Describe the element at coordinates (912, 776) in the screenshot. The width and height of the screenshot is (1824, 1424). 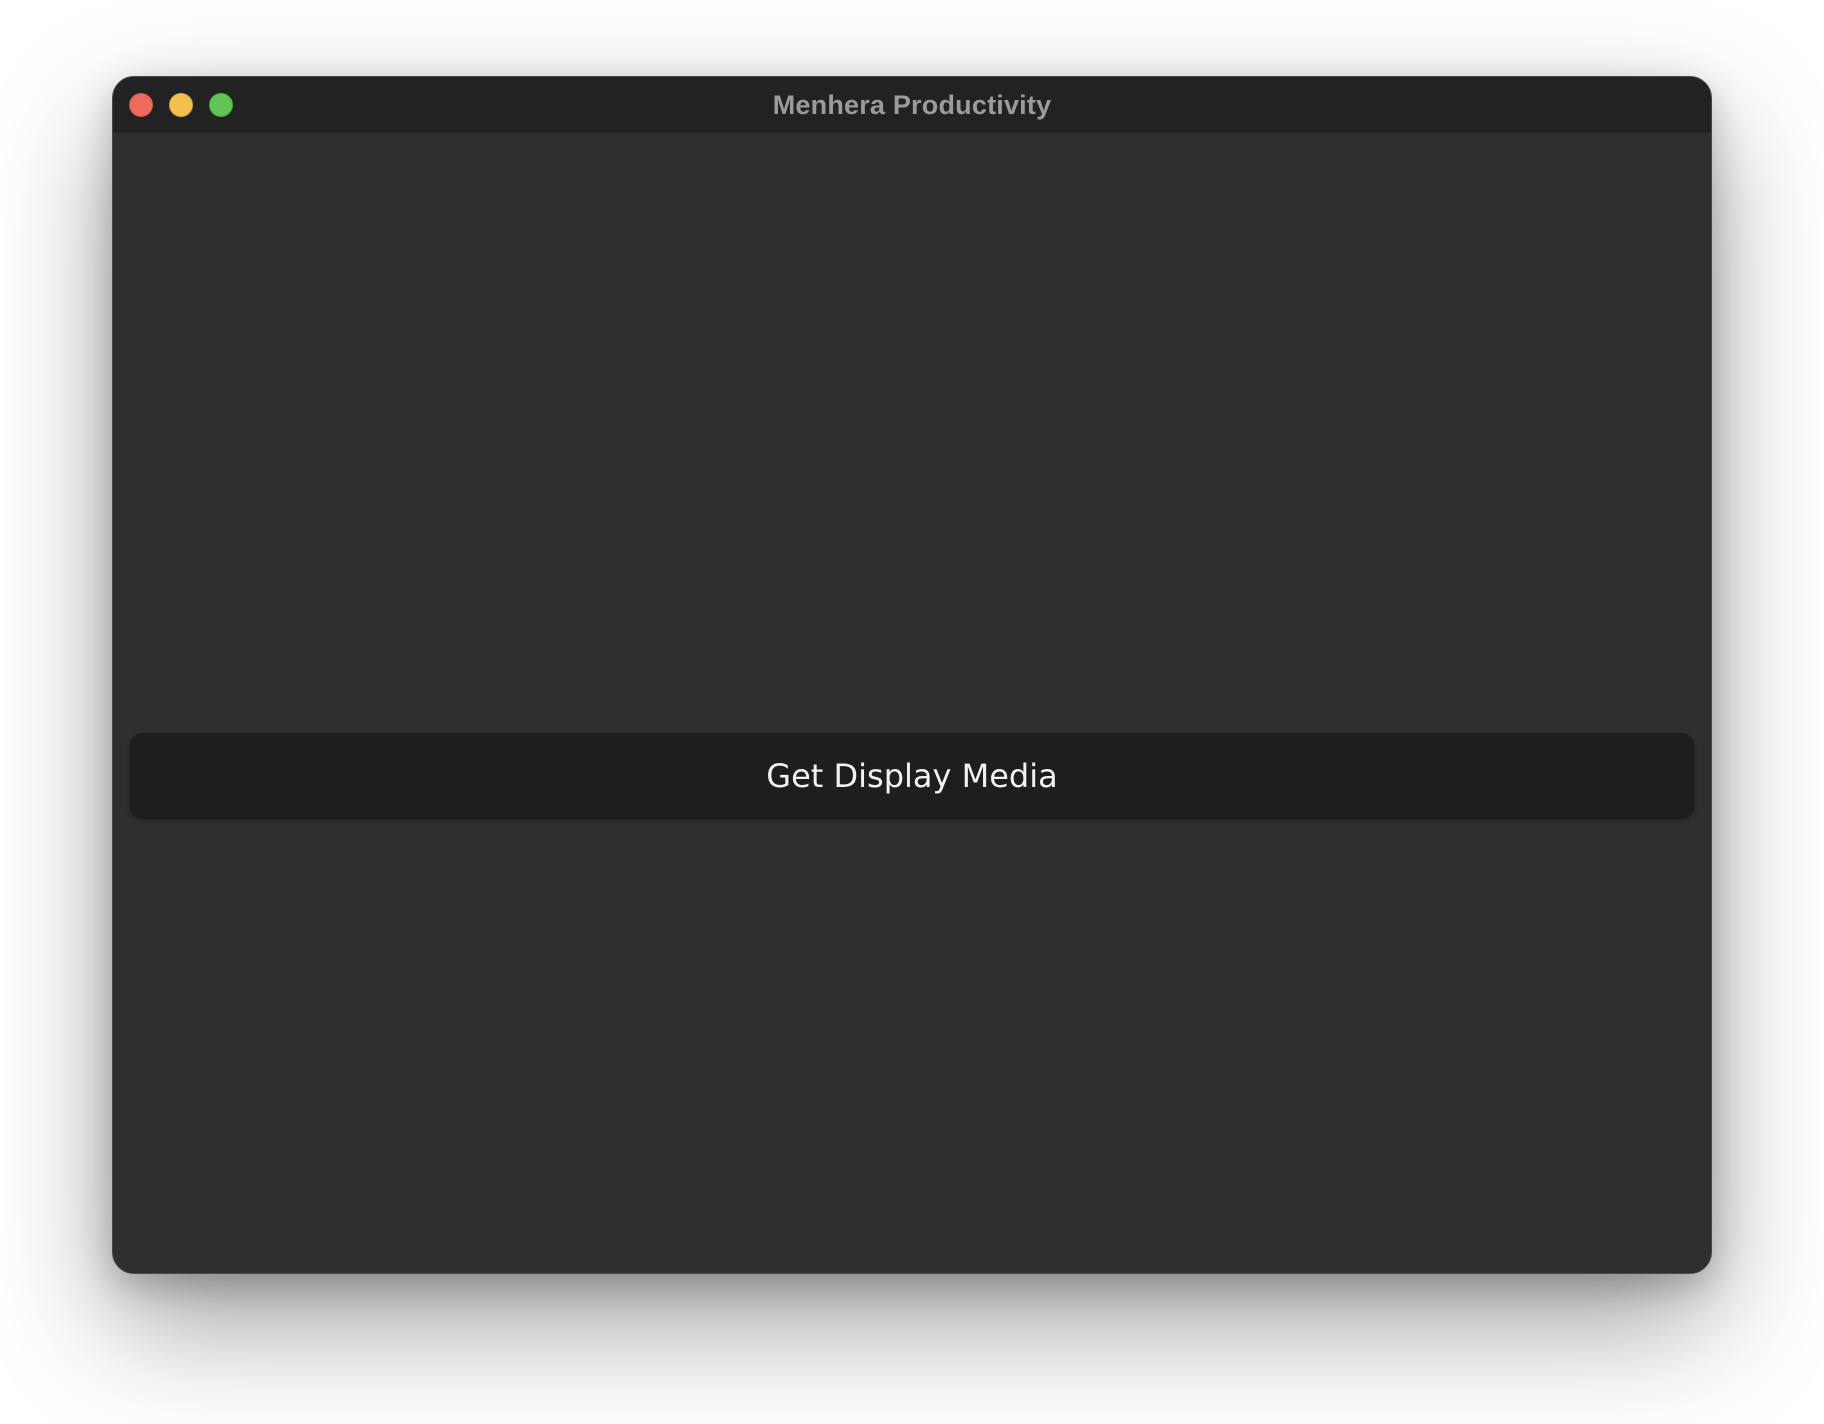
I see `get-display-media-button: Get Display Media` at that location.